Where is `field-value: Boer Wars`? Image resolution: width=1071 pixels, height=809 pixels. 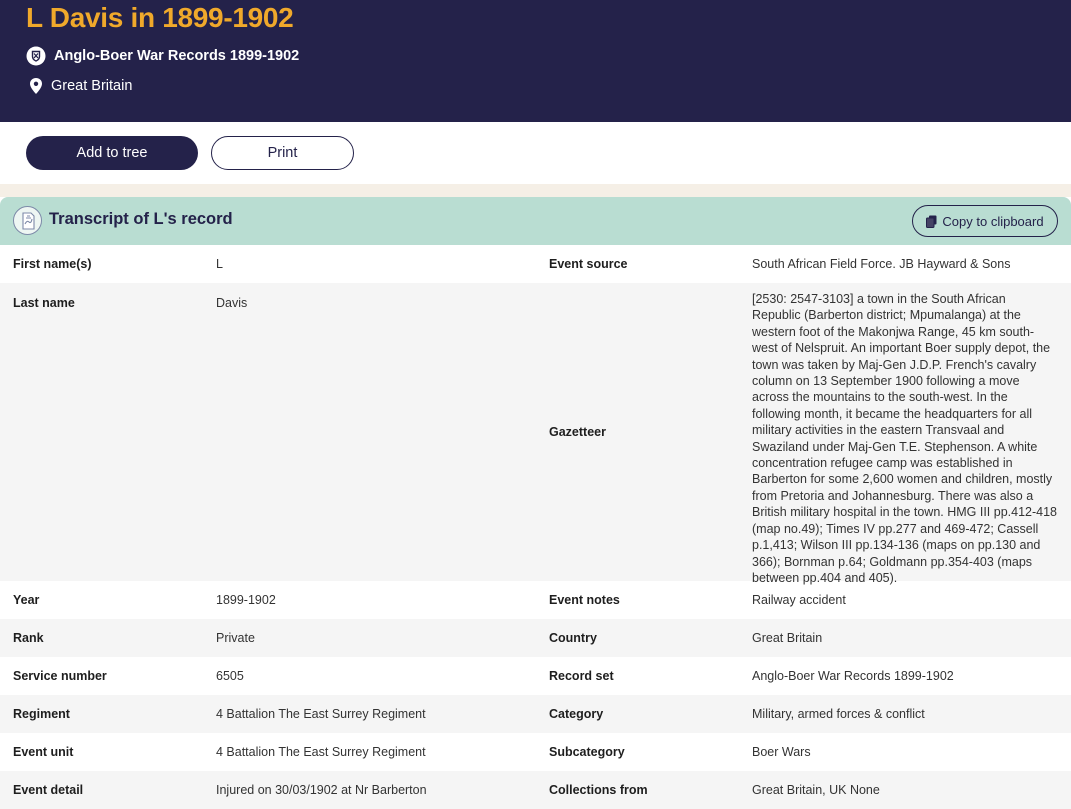
field-value: Boer Wars is located at coordinates (781, 752).